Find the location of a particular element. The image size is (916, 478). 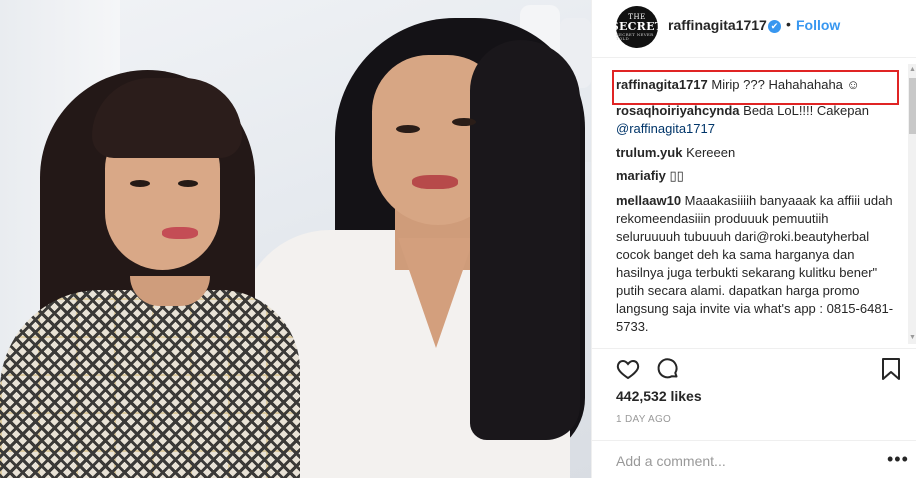

comment-username-link: trulum.yuk is located at coordinates (649, 152).